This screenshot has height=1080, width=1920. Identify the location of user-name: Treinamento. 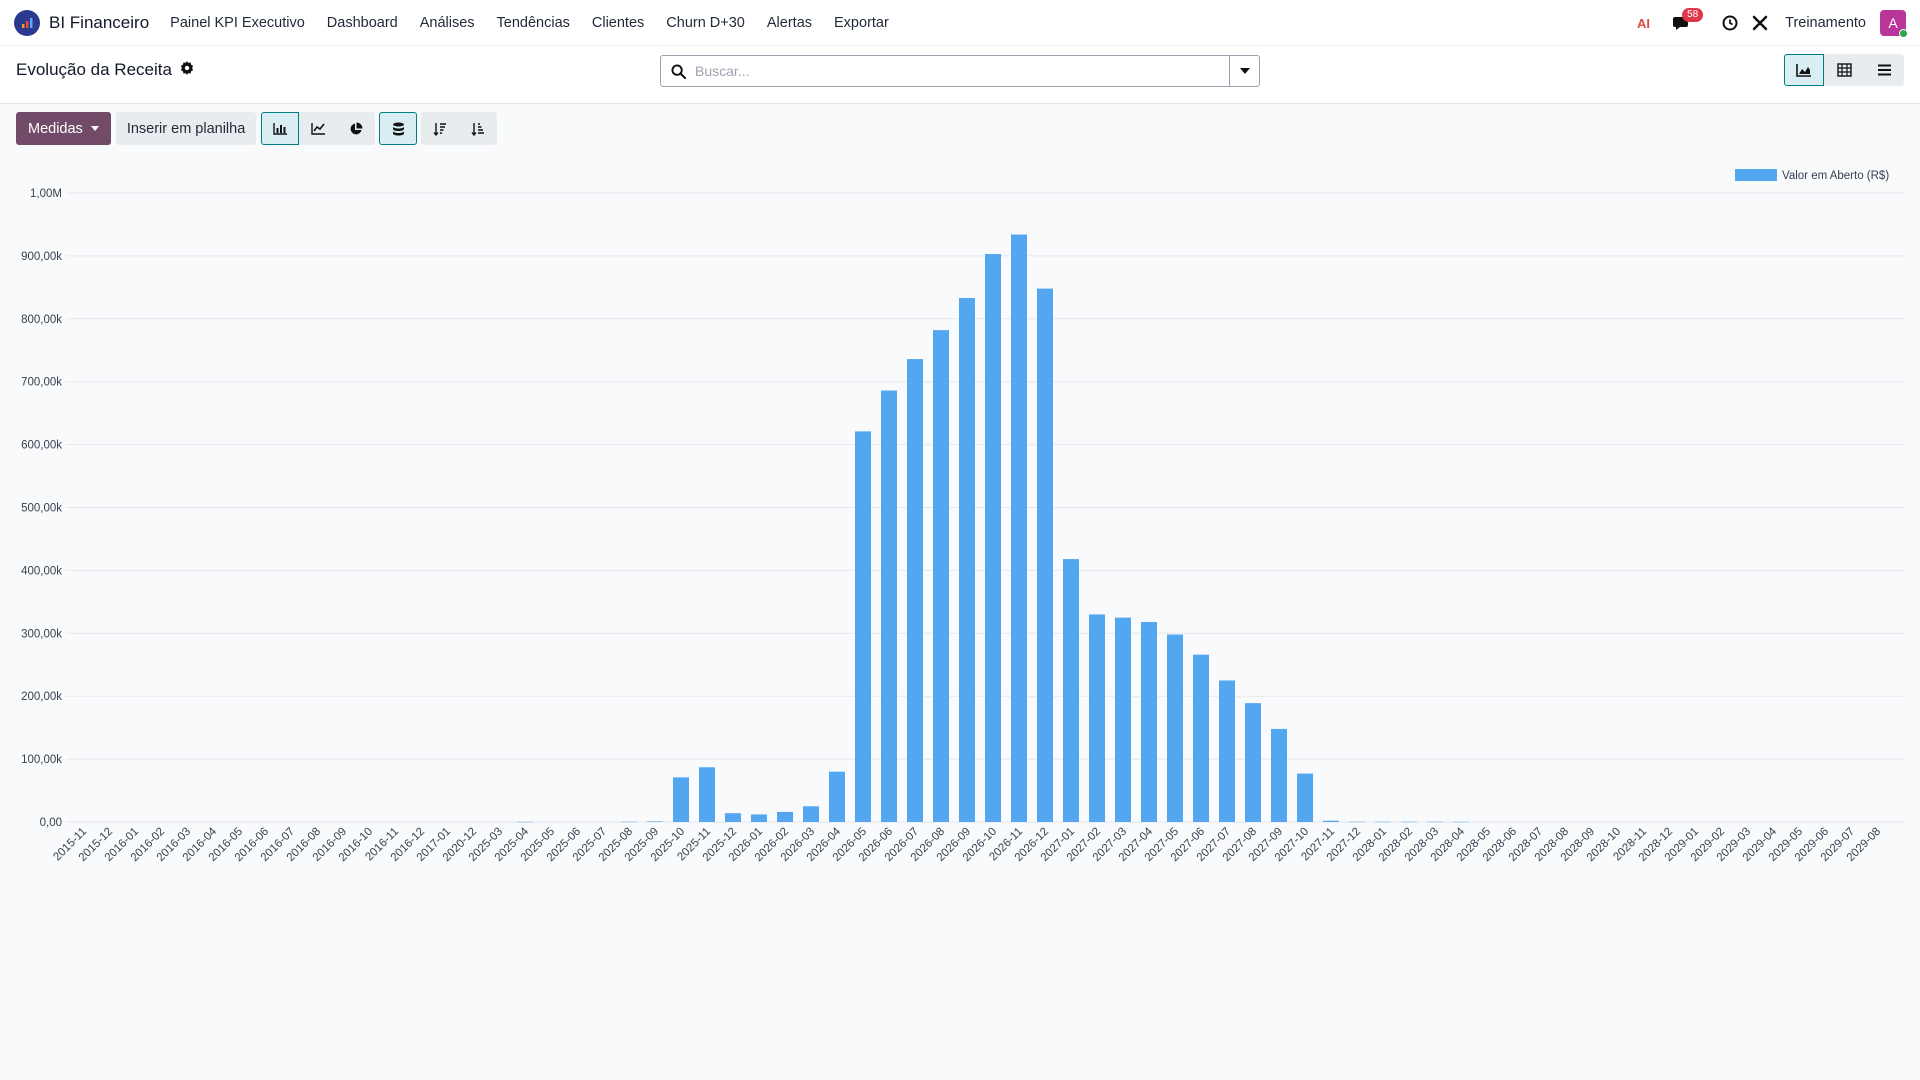
(1825, 23).